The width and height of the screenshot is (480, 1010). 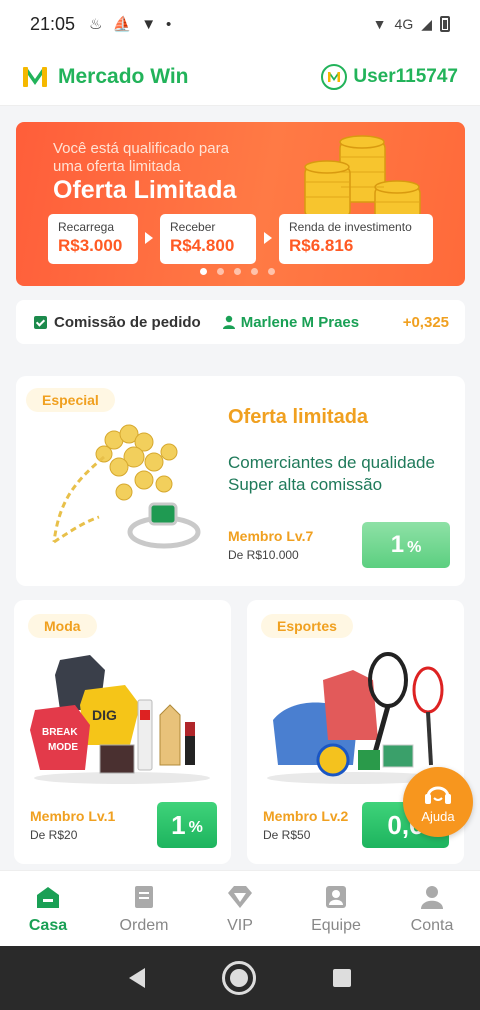 What do you see at coordinates (62, 626) in the screenshot?
I see `category-tag: Moda` at bounding box center [62, 626].